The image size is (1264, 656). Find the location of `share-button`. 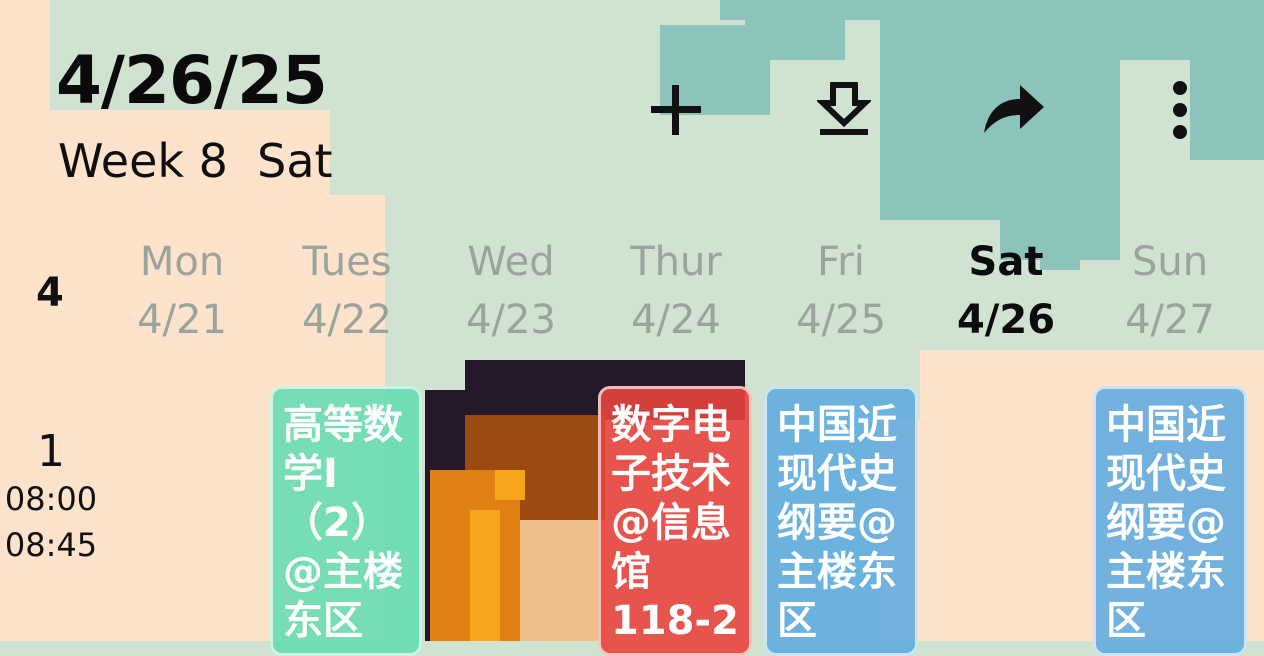

share-button is located at coordinates (1012, 110).